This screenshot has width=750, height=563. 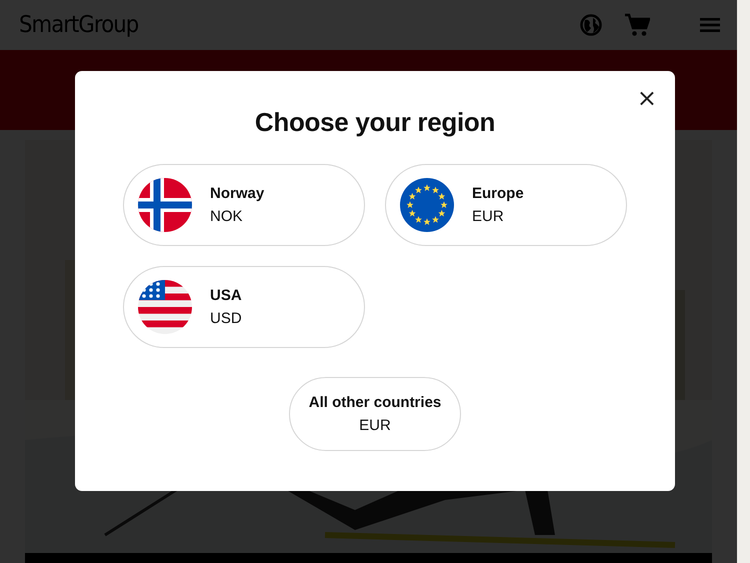 I want to click on eu-flag-icon, so click(x=427, y=205).